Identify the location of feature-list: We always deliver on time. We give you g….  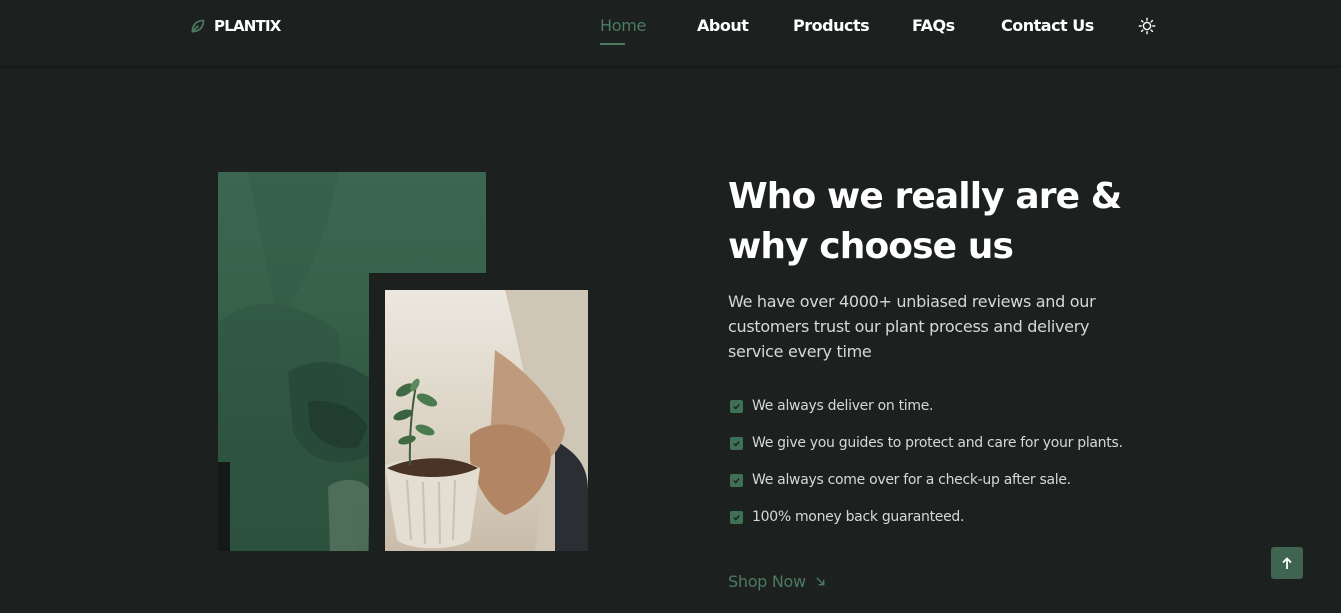
(926, 470).